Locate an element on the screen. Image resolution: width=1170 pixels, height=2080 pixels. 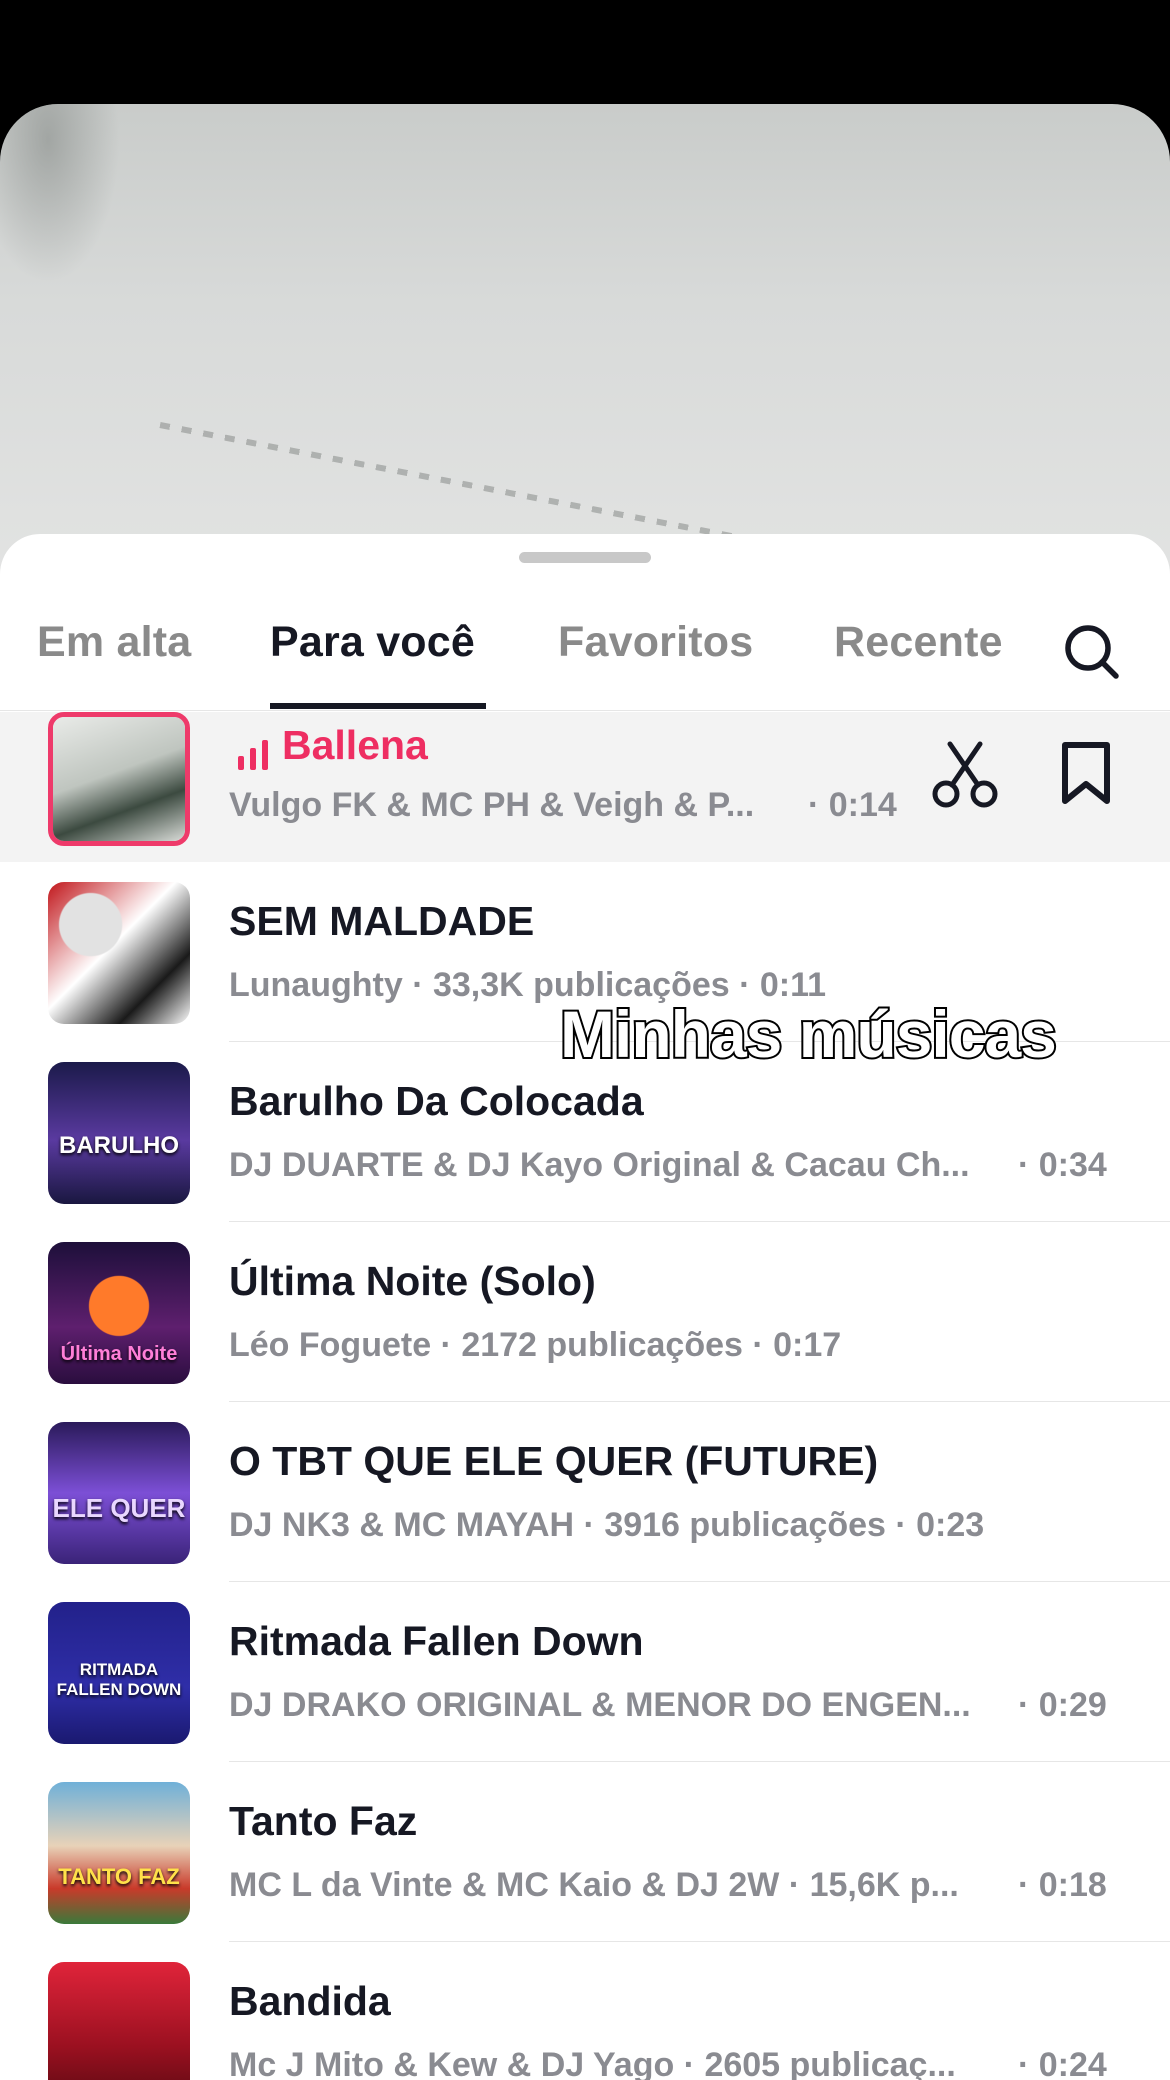
sheet-grabber is located at coordinates (585, 557).